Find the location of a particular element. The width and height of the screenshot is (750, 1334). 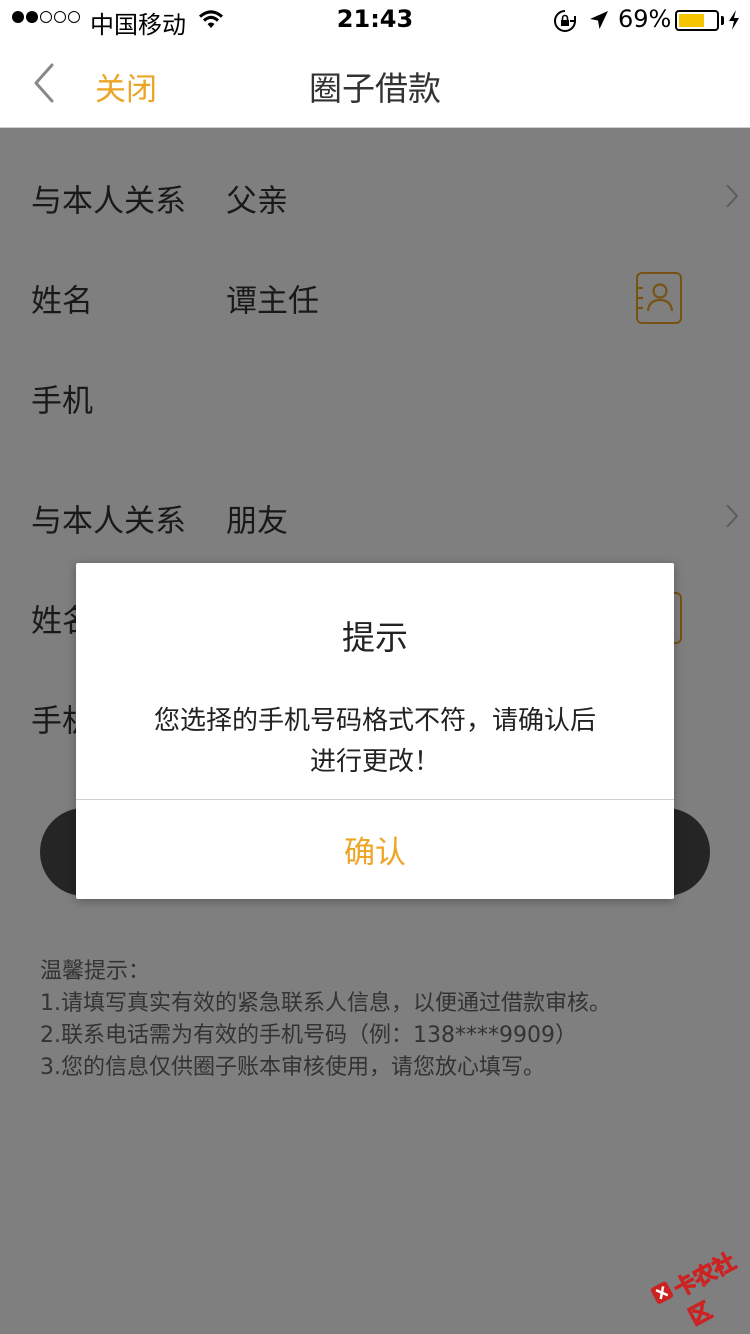

battery-percent: 69% is located at coordinates (645, 19).